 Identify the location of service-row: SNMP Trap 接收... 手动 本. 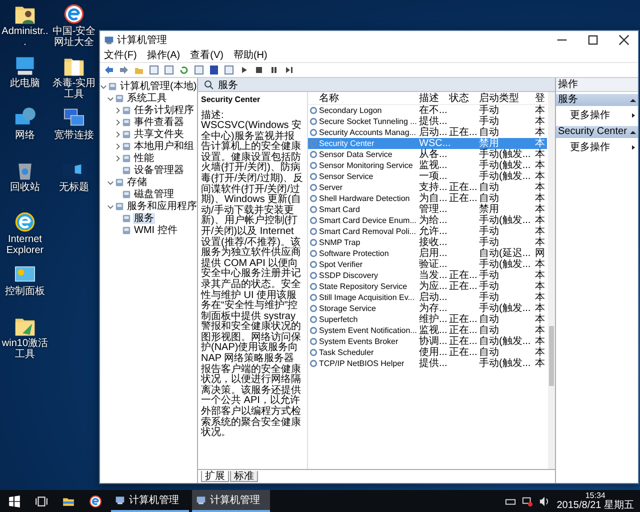
(427, 242).